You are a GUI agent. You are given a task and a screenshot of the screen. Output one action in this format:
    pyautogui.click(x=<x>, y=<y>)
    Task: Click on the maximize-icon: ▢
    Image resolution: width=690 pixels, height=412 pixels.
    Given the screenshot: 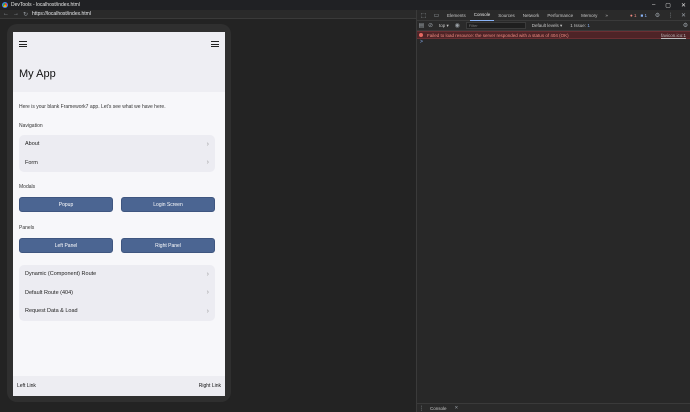 What is the action you would take?
    pyautogui.click(x=668, y=5)
    